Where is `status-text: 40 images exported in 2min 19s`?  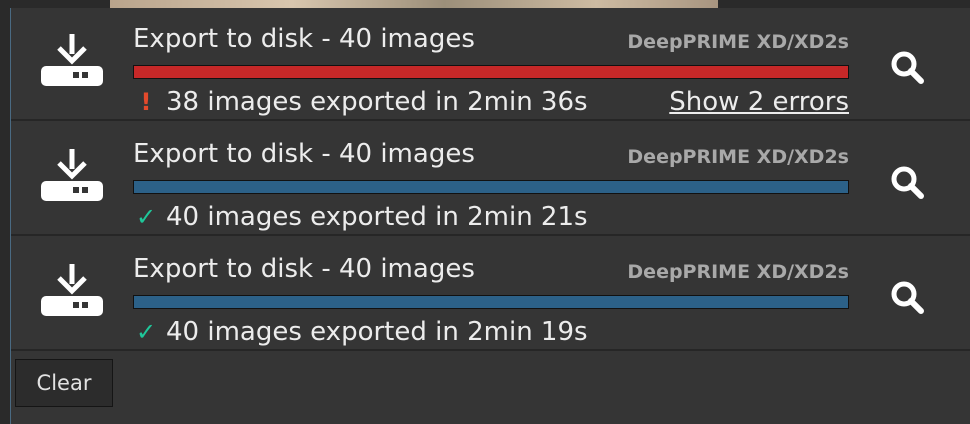
status-text: 40 images exported in 2min 19s is located at coordinates (377, 332).